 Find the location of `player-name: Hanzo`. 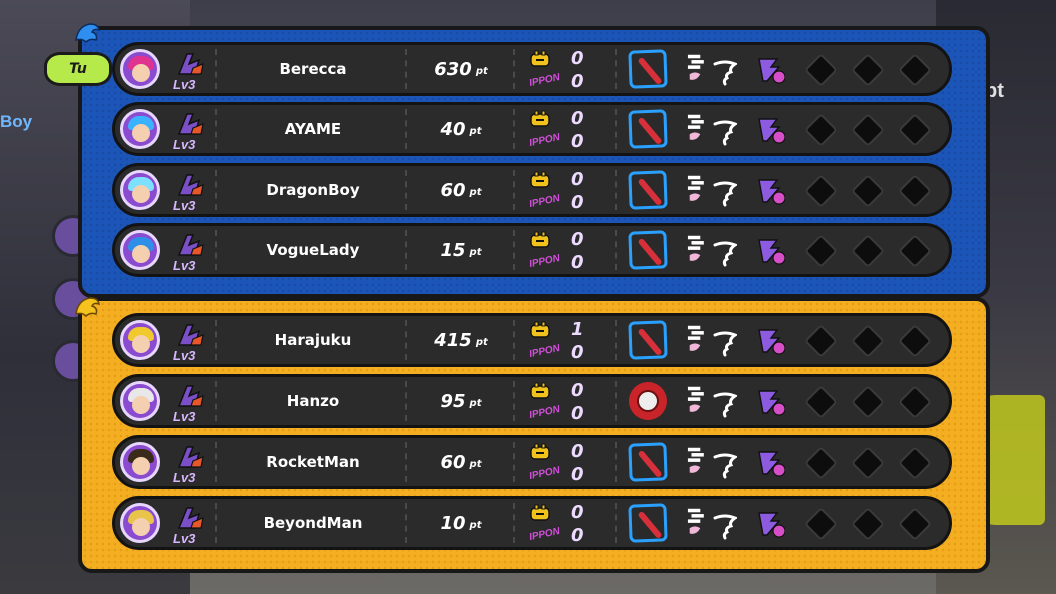

player-name: Hanzo is located at coordinates (313, 401).